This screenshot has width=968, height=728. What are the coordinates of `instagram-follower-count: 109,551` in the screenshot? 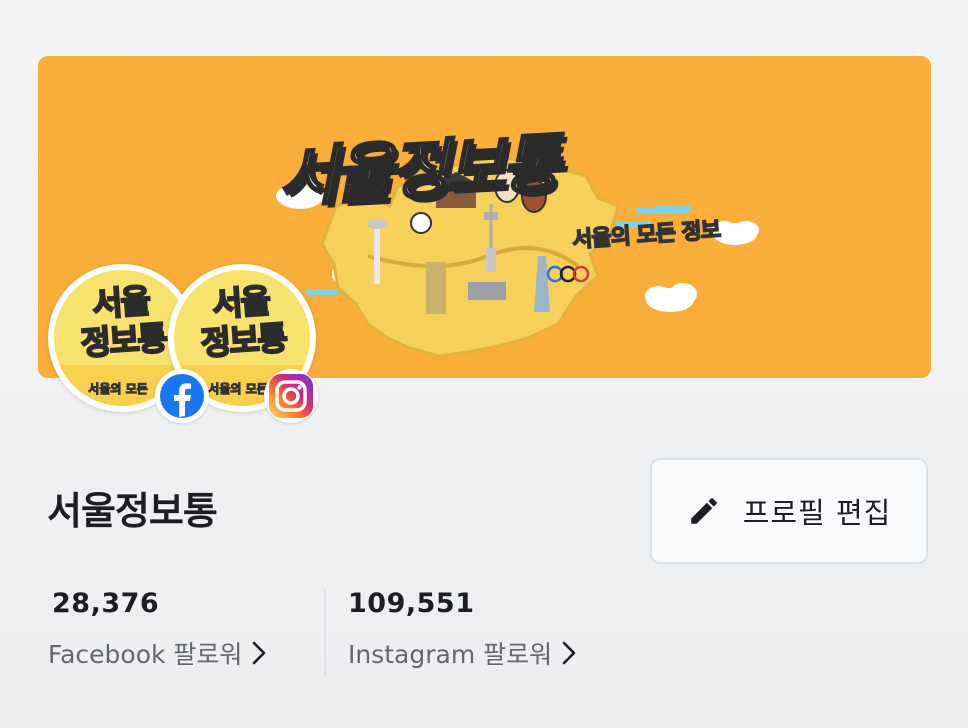 It's located at (411, 603).